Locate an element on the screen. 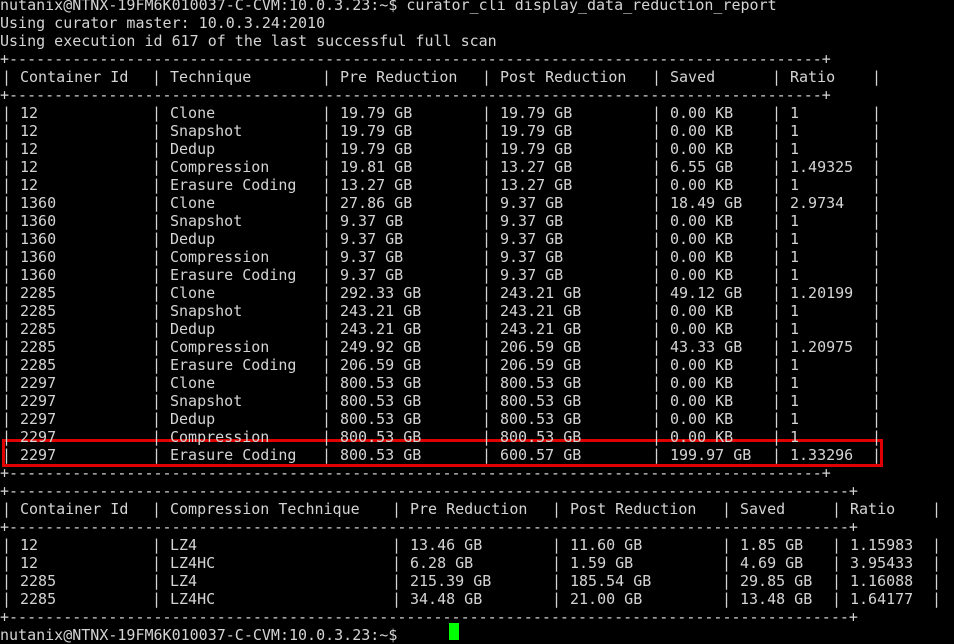 Image resolution: width=954 pixels, height=644 pixels. cell: Saved is located at coordinates (693, 77).